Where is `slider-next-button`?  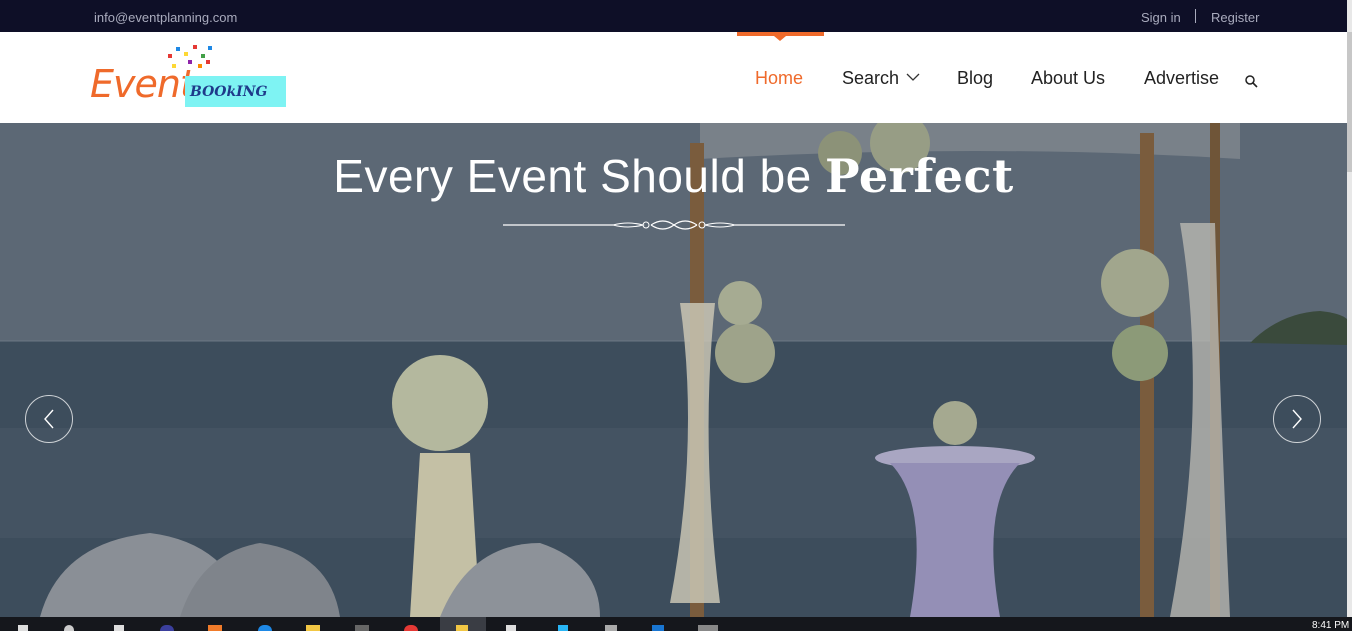
slider-next-button is located at coordinates (1297, 419).